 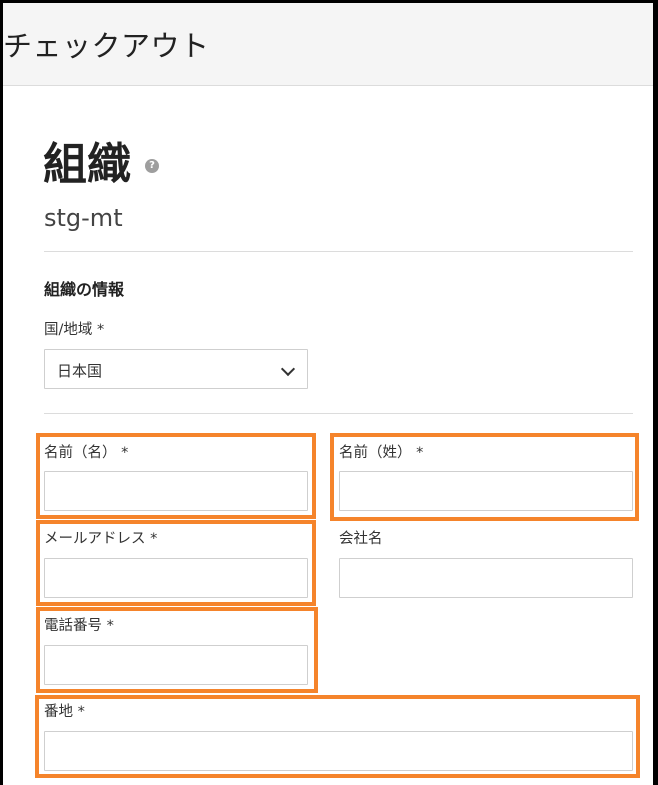 What do you see at coordinates (177, 650) in the screenshot?
I see `highlight-phone` at bounding box center [177, 650].